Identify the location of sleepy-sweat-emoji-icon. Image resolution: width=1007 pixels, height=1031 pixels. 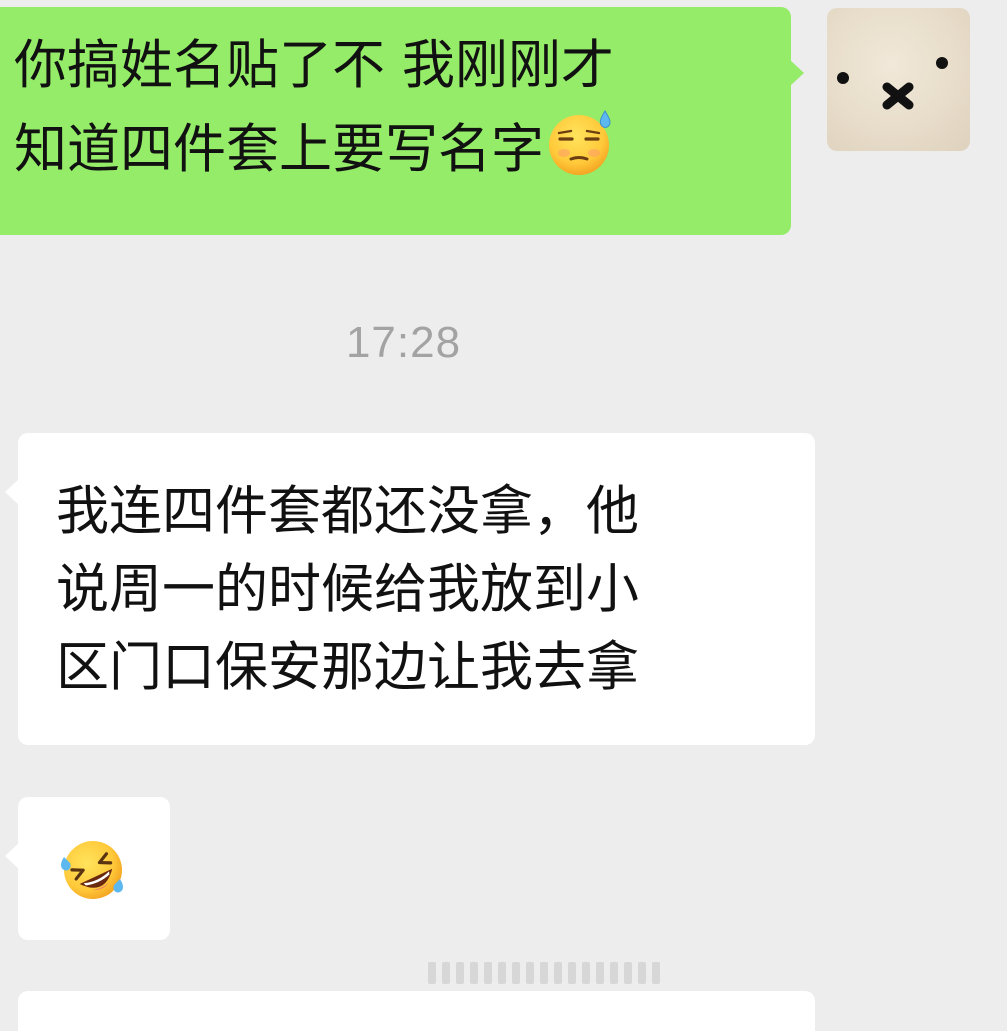
(580, 142).